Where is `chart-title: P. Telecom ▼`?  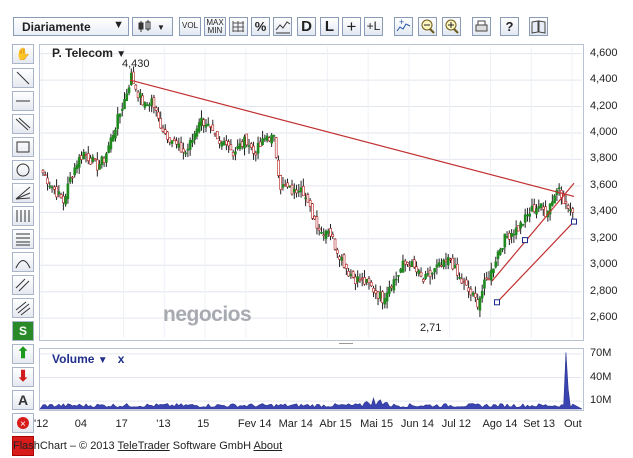
chart-title: P. Telecom ▼ is located at coordinates (89, 53).